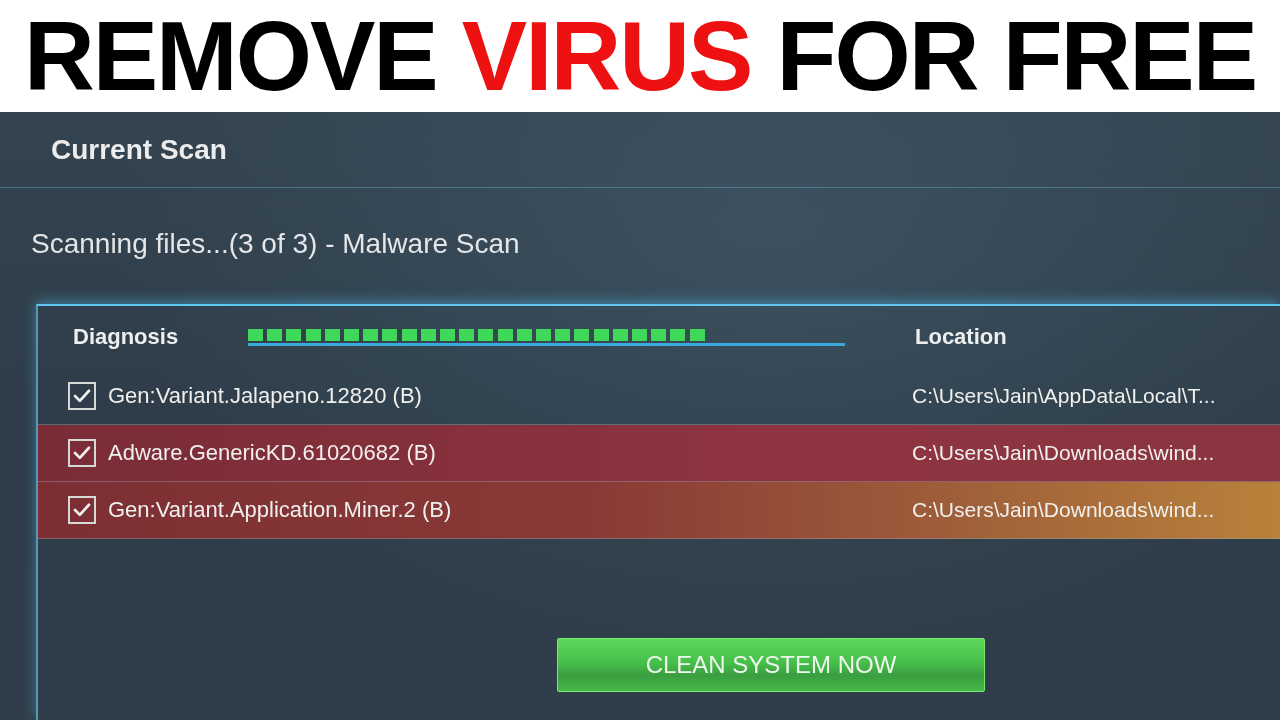 The width and height of the screenshot is (1280, 720). I want to click on scan-status: Scanning files...(3 of 3) - Malware Scan, so click(275, 244).